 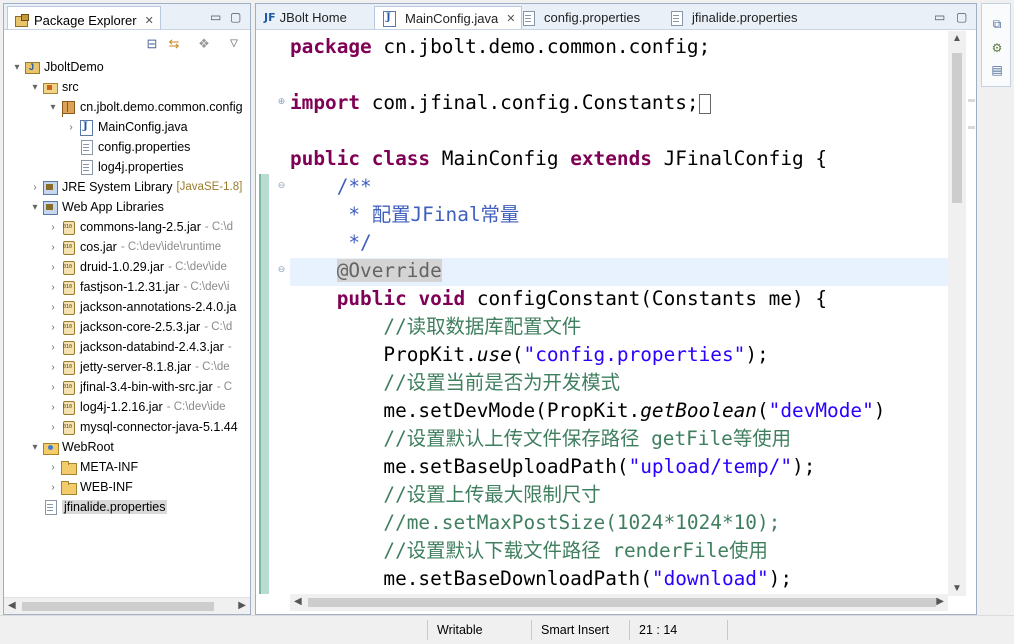 I want to click on tree-item: › log4j-1.2.16.jar- C:\dev\ide, so click(x=127, y=407).